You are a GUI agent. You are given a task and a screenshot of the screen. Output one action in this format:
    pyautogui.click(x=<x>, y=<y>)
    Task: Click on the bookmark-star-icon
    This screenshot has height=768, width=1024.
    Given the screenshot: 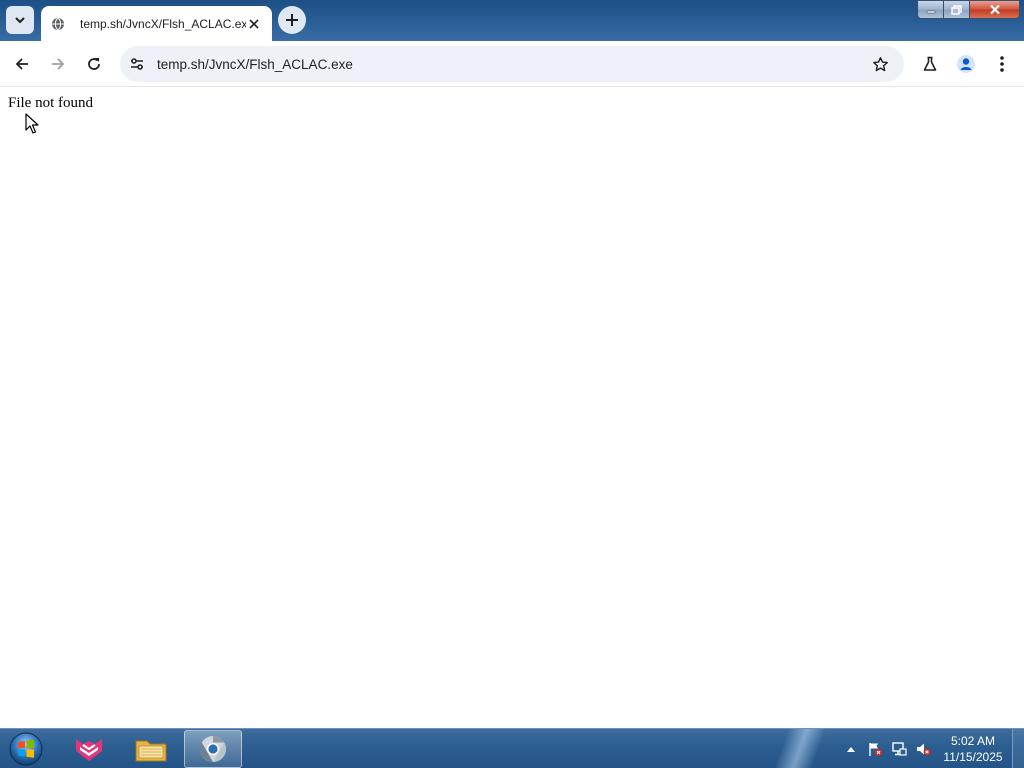 What is the action you would take?
    pyautogui.click(x=880, y=64)
    